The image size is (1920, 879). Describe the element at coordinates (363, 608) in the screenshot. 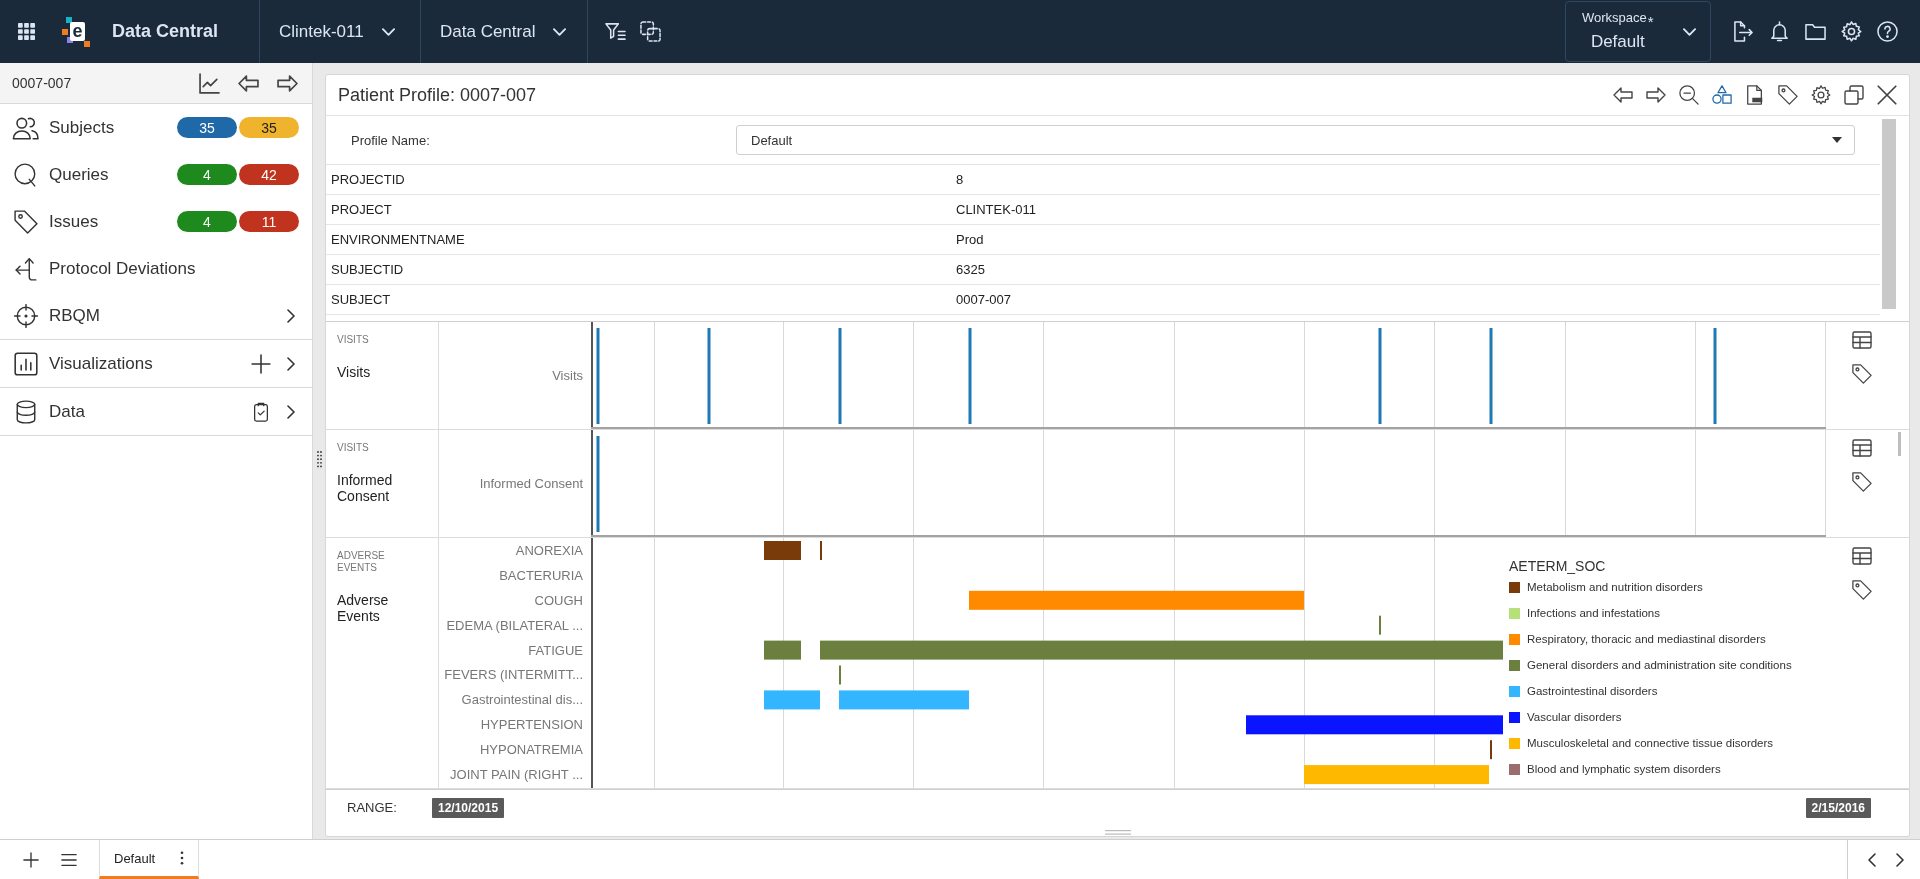

I see `track-title: Adverse Events` at that location.